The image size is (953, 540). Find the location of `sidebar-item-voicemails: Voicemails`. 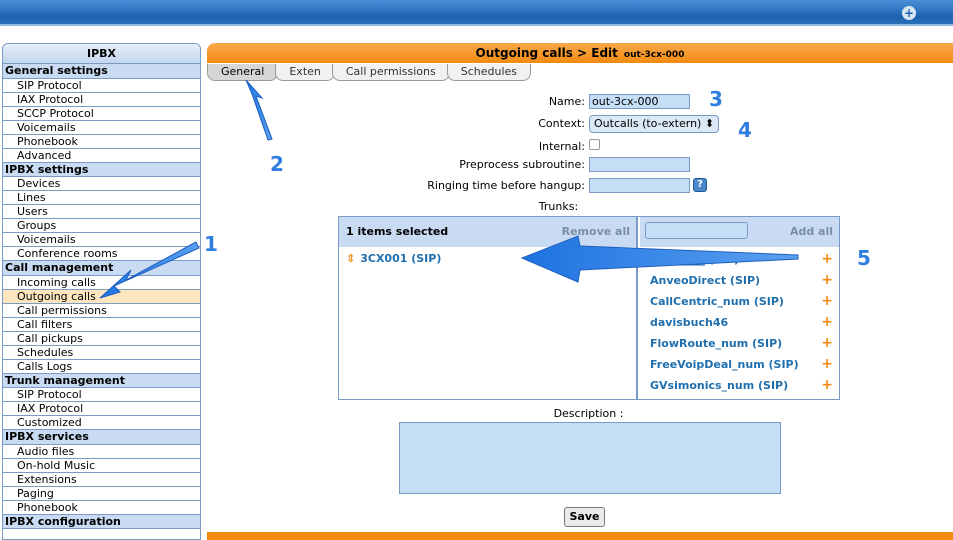

sidebar-item-voicemails: Voicemails is located at coordinates (101, 128).